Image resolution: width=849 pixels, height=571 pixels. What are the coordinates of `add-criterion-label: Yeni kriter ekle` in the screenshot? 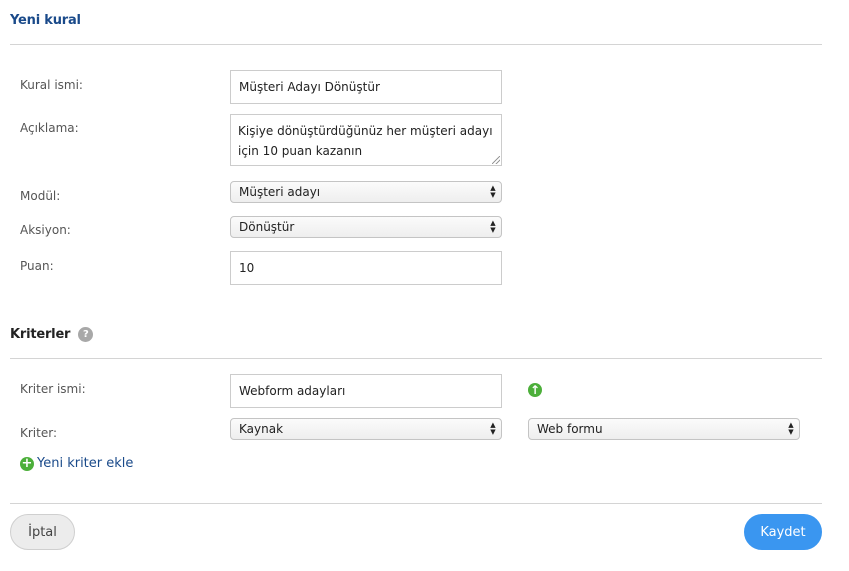 It's located at (85, 463).